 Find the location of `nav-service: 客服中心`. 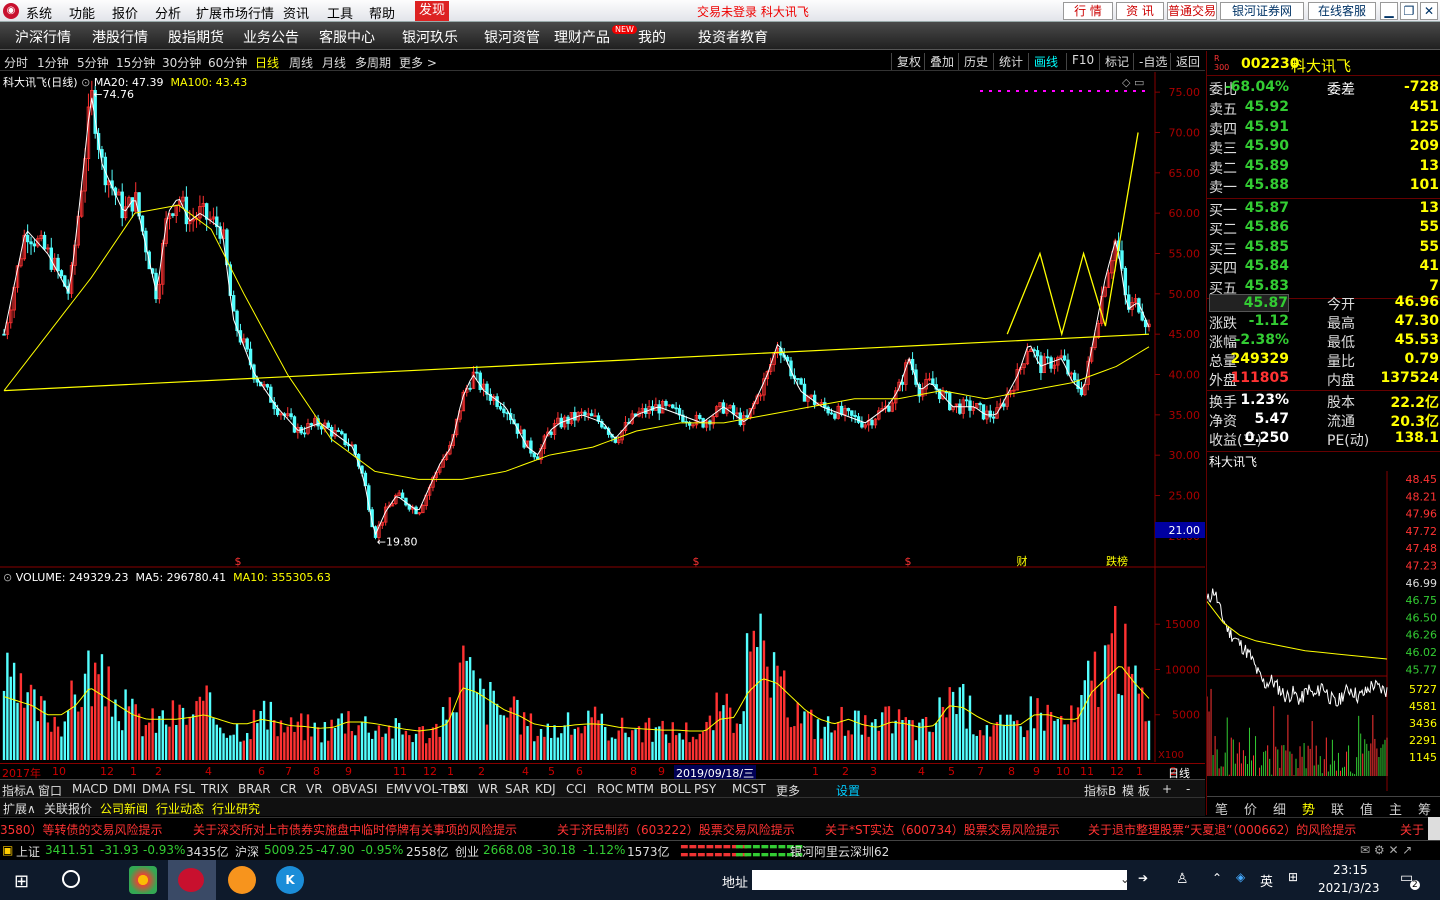

nav-service: 客服中心 is located at coordinates (347, 37).